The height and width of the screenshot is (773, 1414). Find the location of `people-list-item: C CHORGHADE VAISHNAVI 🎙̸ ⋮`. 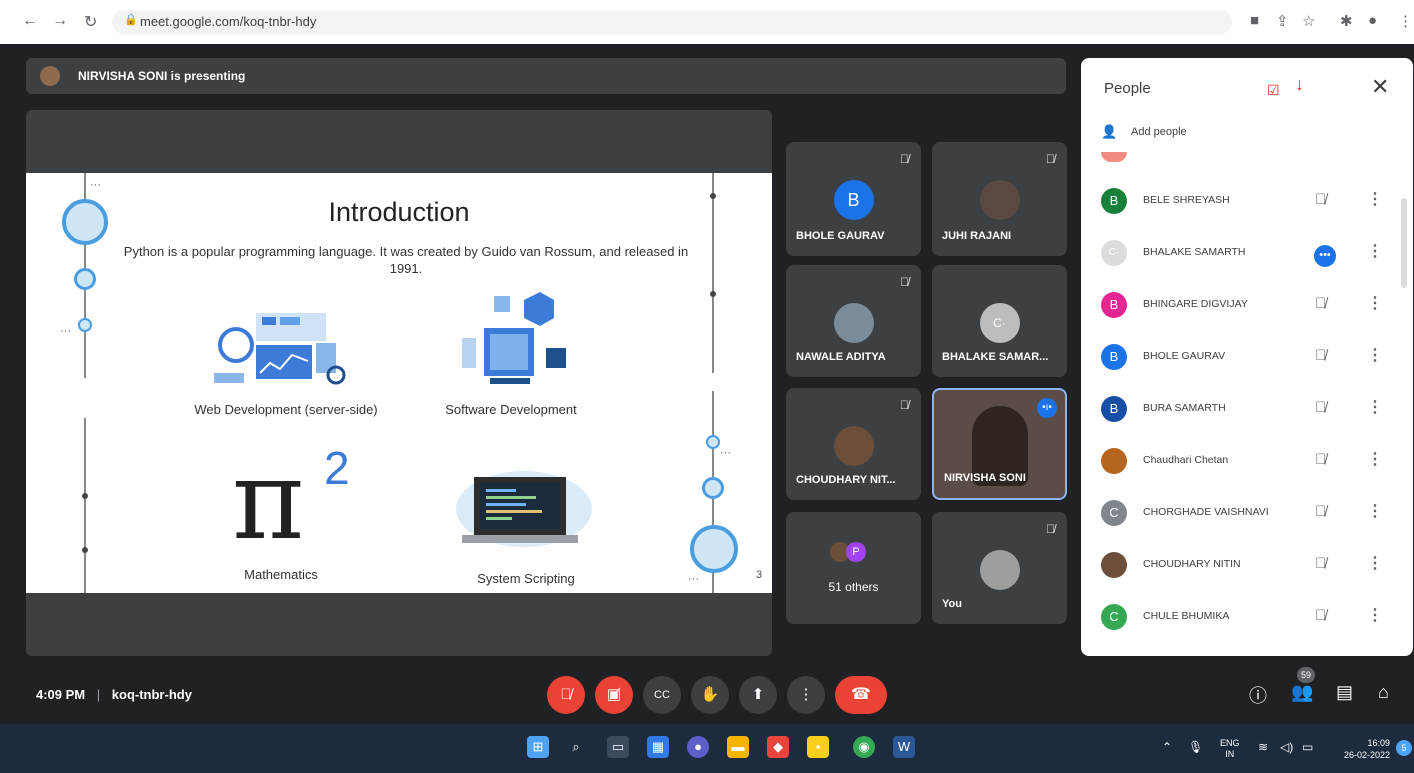

people-list-item: C CHORGHADE VAISHNAVI 🎙̸ ⋮ is located at coordinates (1247, 516).